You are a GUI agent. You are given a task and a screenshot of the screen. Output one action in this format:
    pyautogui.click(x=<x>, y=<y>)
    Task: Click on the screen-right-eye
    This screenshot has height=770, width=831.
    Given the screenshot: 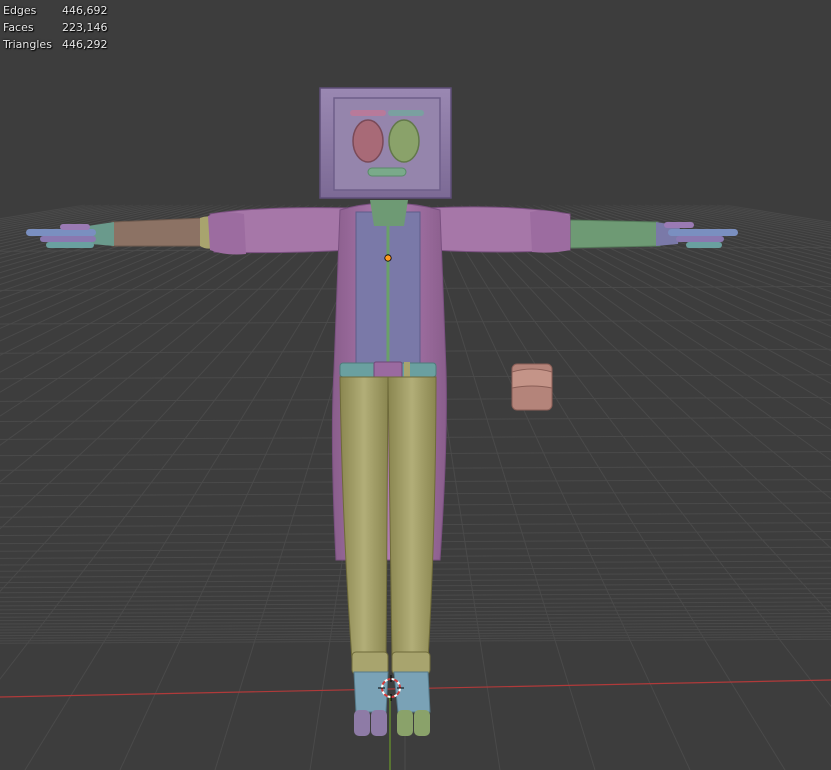 What is the action you would take?
    pyautogui.click(x=404, y=141)
    